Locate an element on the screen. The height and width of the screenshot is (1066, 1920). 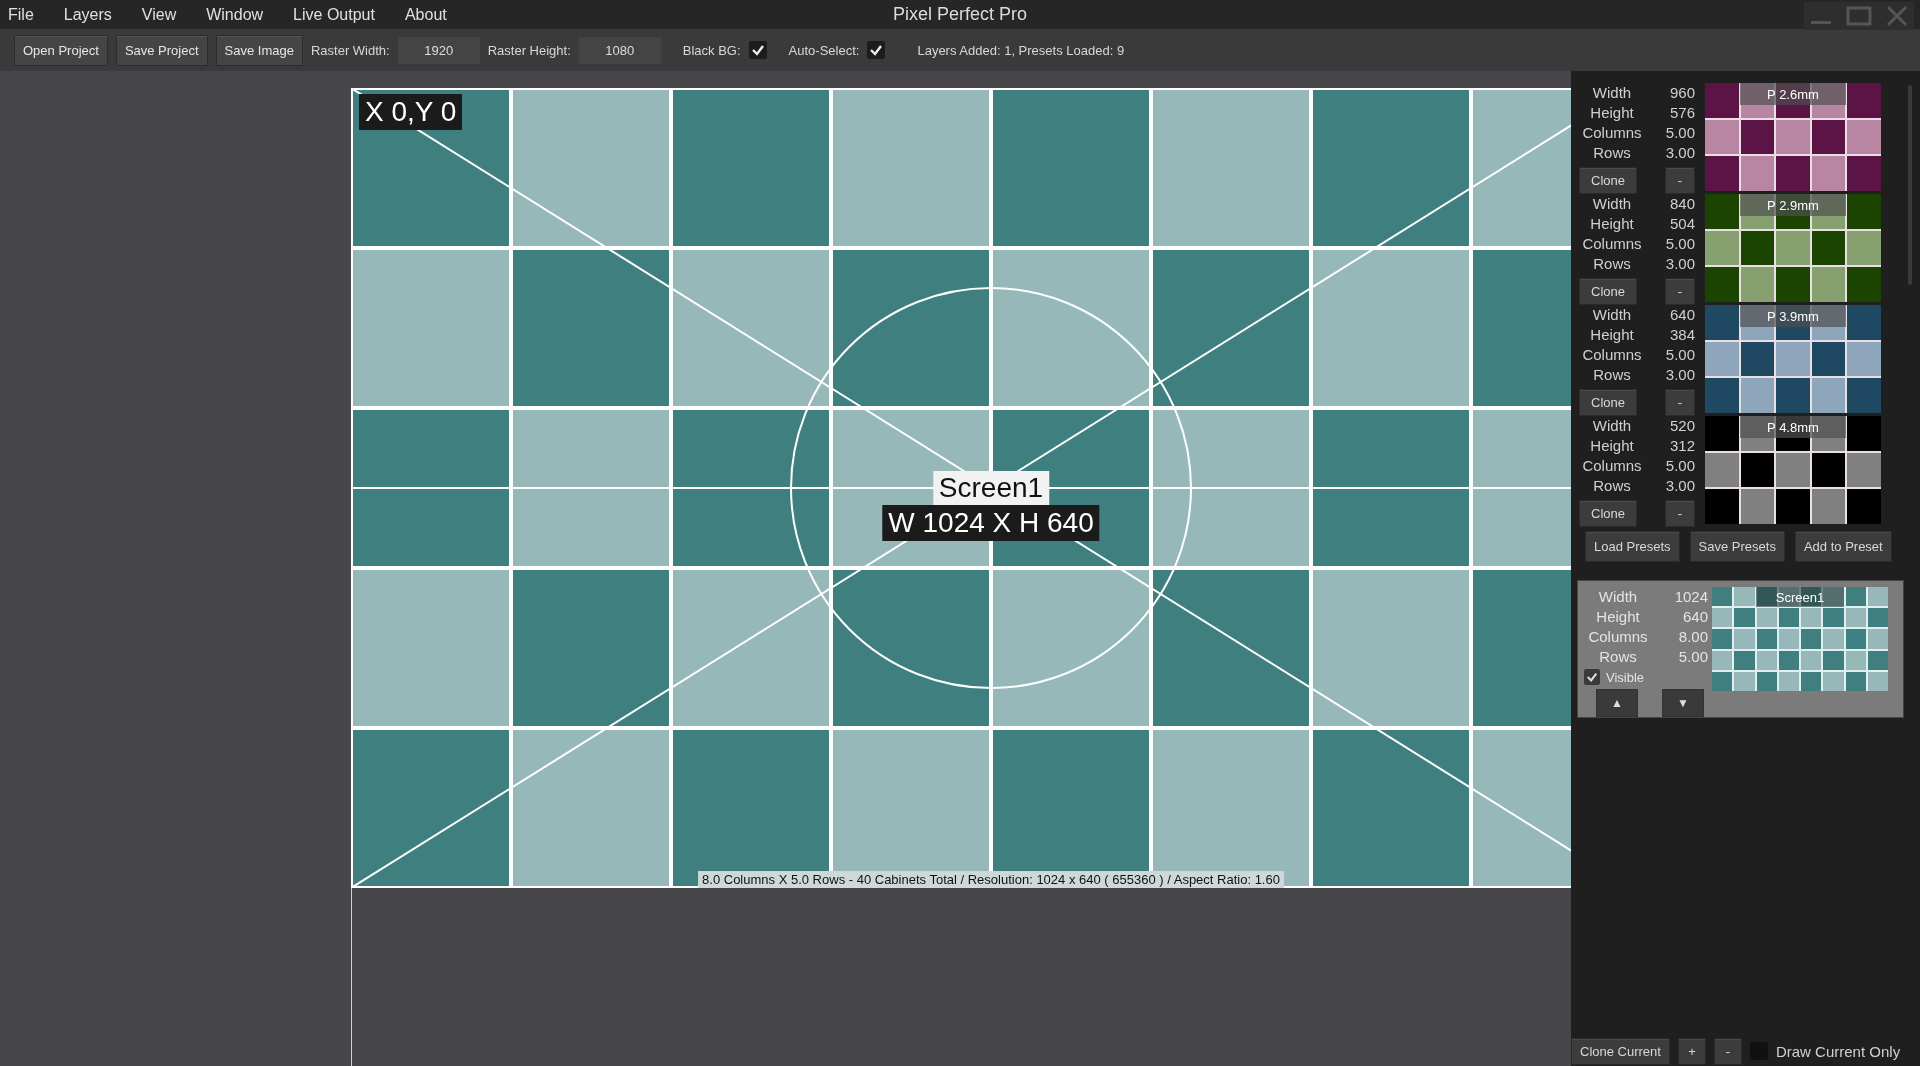
canvas-status-text: 8.0 Columns X 5.0 Rows - 40 Cabinets Total / Resolution: 1024 x 640 ( 655360 ) / Aspect Ratio: 1.60 is located at coordinates (991, 879).